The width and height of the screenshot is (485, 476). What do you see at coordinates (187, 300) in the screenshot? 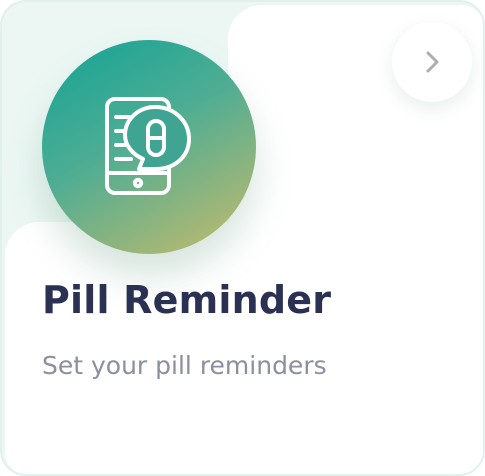
I see `card-title: Pill Reminder` at bounding box center [187, 300].